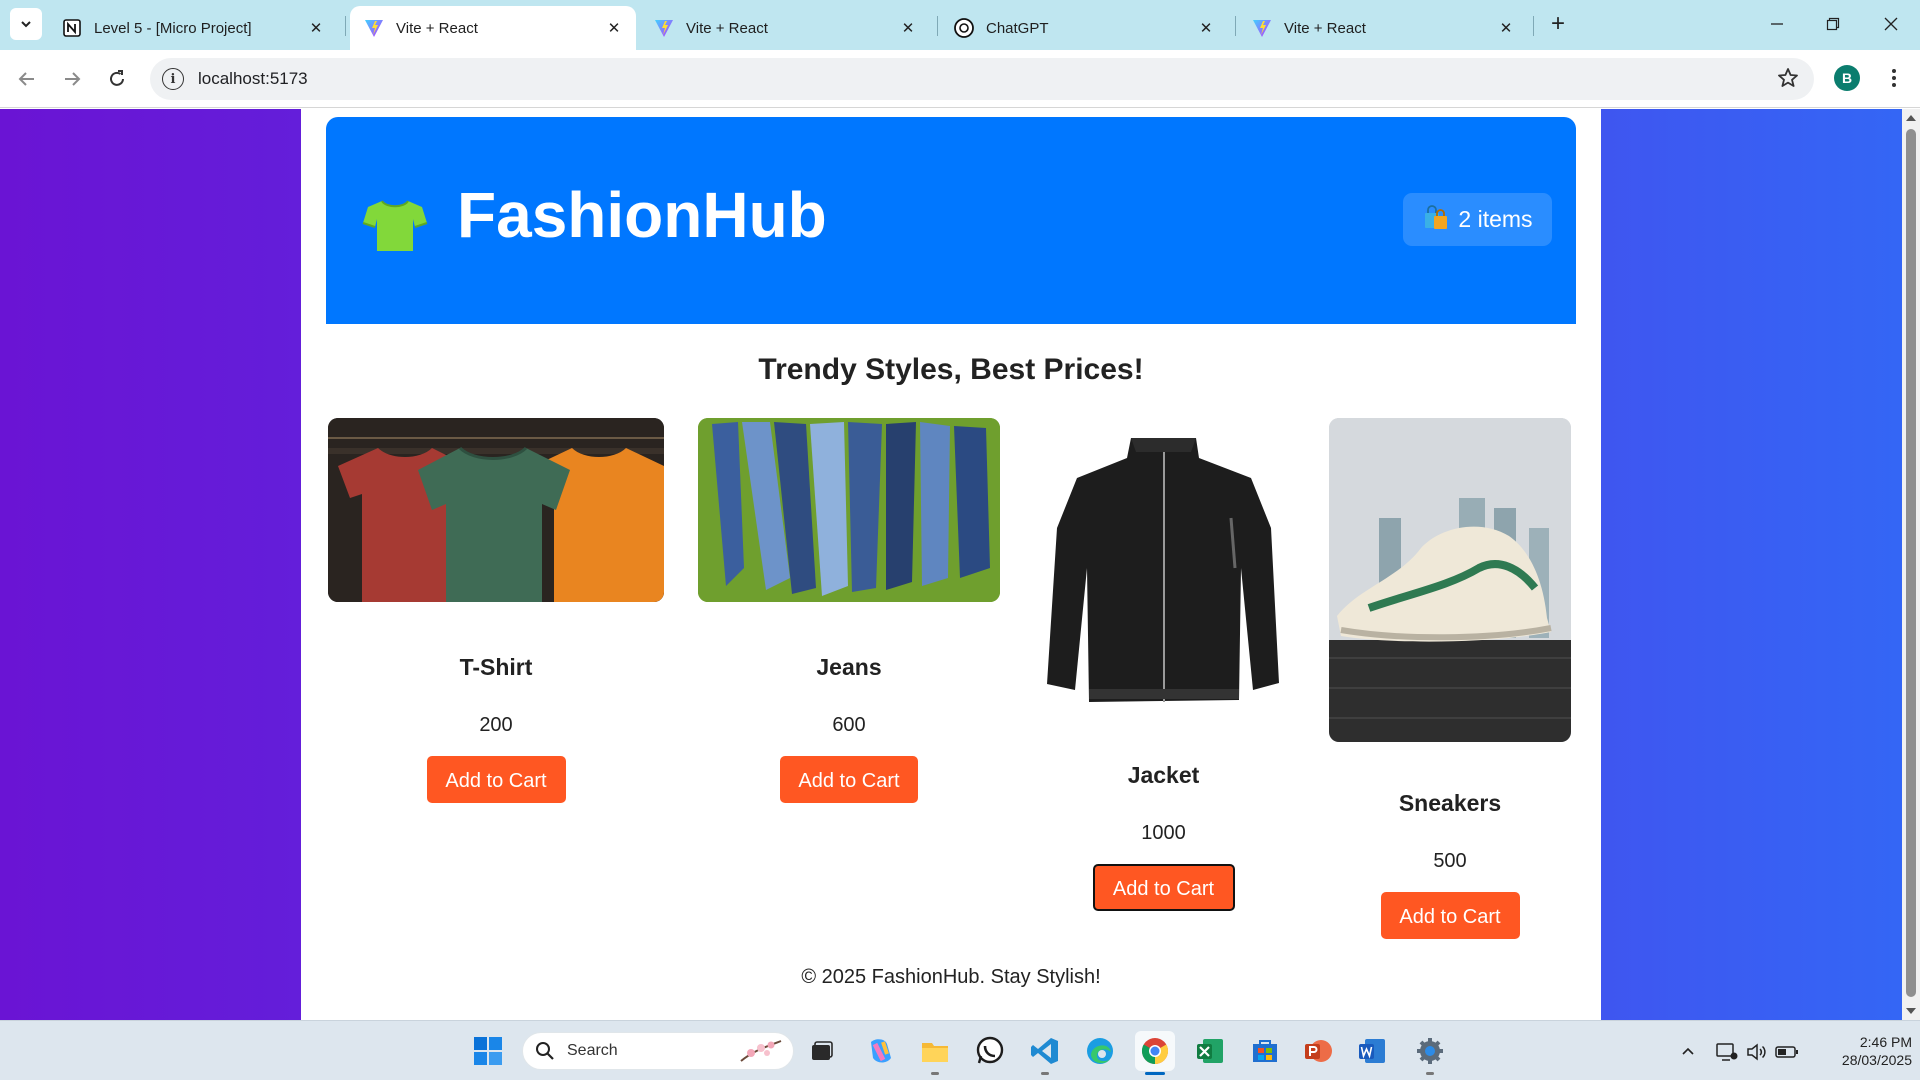  What do you see at coordinates (1372, 1051) in the screenshot?
I see `word-icon` at bounding box center [1372, 1051].